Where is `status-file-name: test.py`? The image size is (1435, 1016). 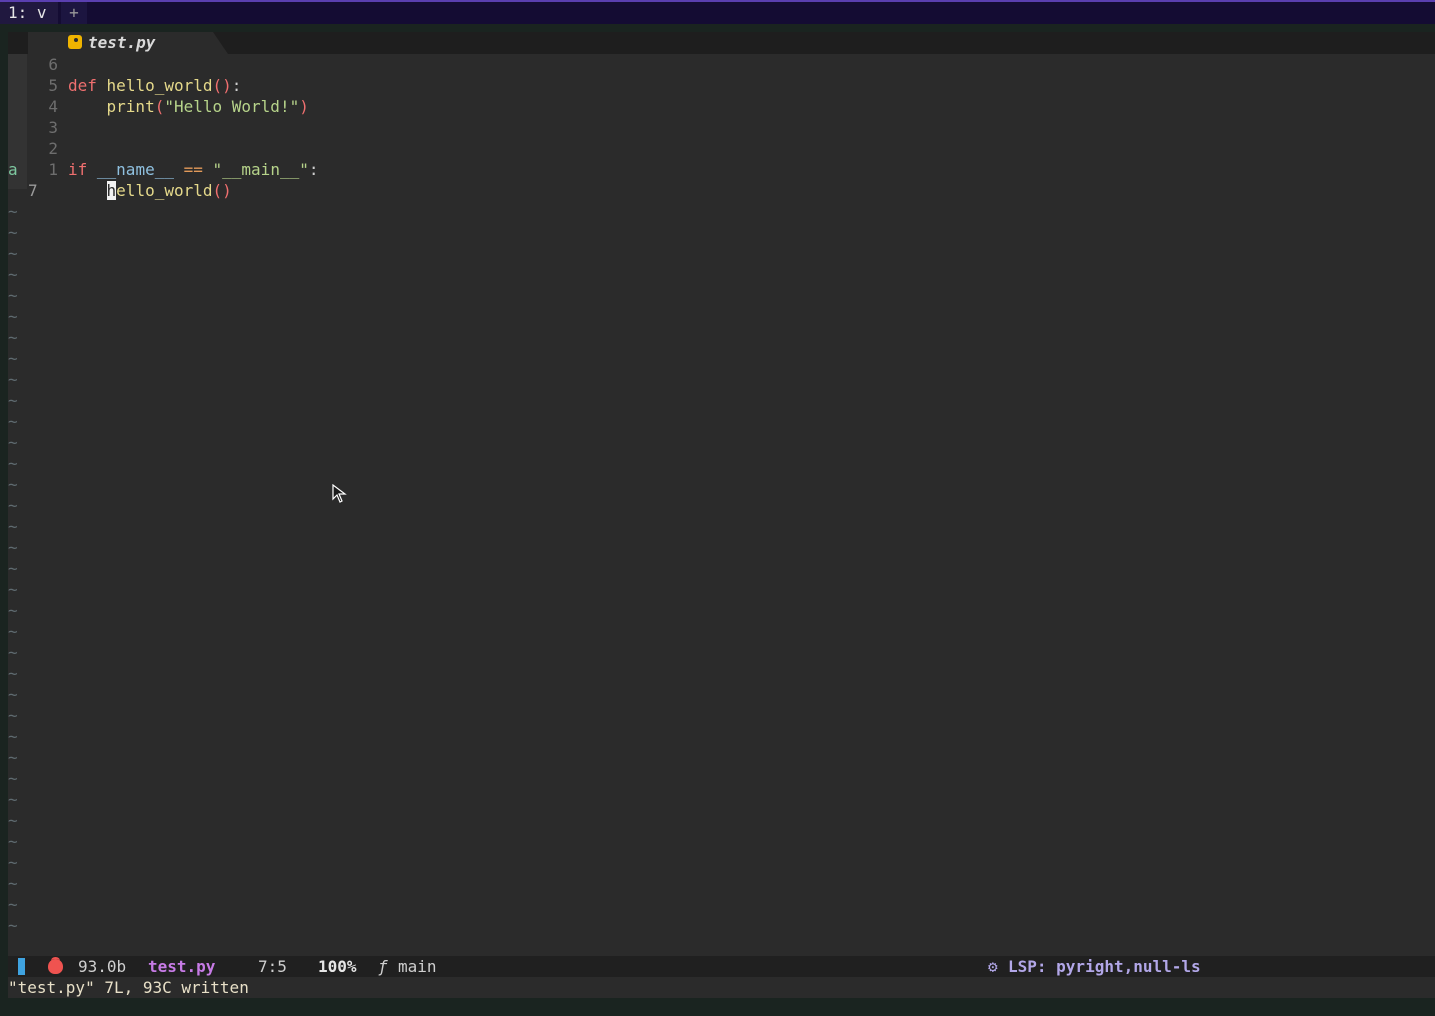
status-file-name: test.py is located at coordinates (182, 966).